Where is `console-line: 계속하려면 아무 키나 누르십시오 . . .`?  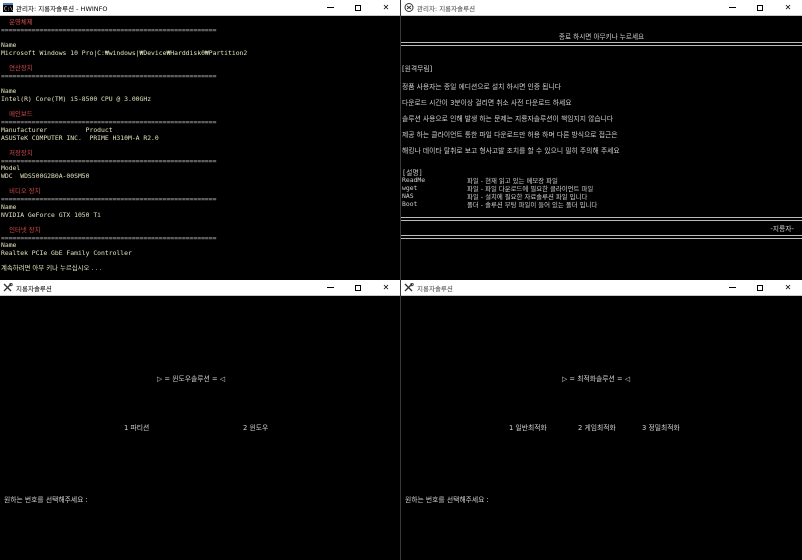
console-line: 계속하려면 아무 키나 누르십시오 . . . is located at coordinates (51, 268).